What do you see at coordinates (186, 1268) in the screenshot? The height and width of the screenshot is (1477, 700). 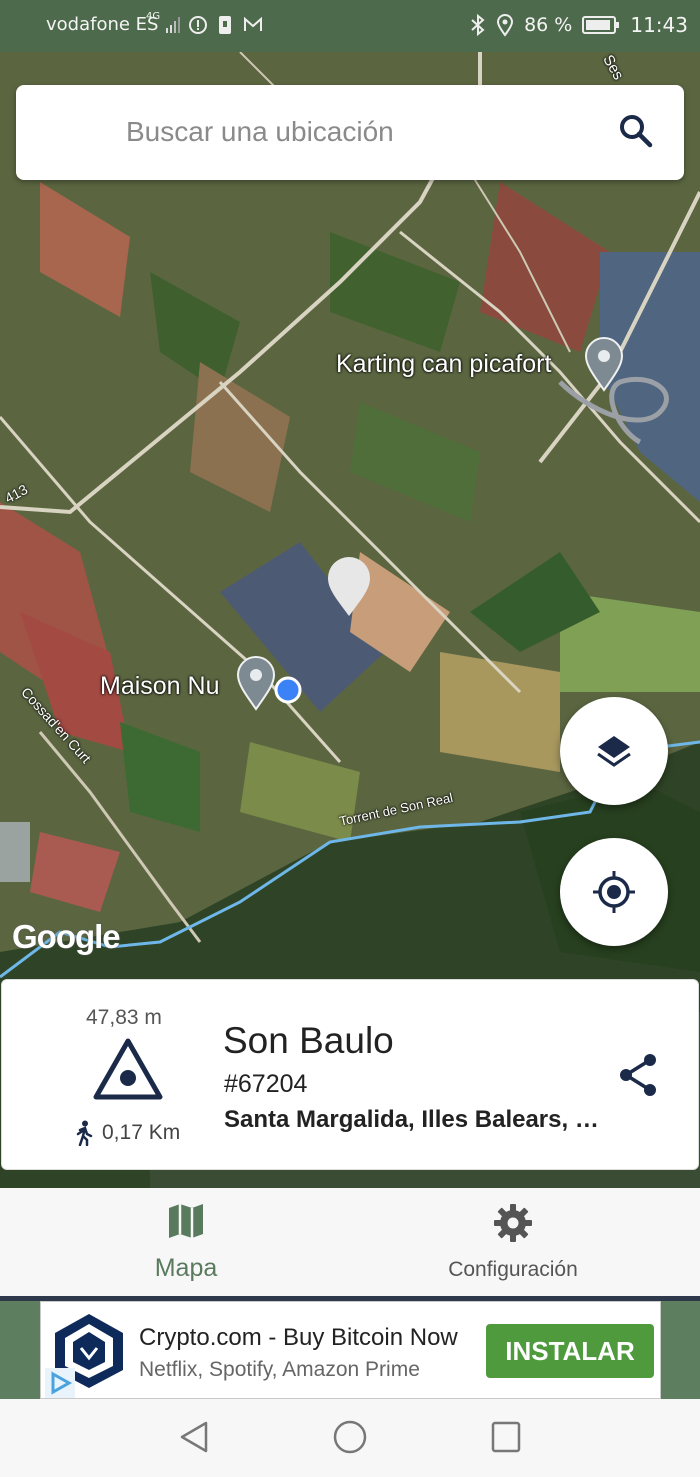 I see `tab-map-label: Mapa` at bounding box center [186, 1268].